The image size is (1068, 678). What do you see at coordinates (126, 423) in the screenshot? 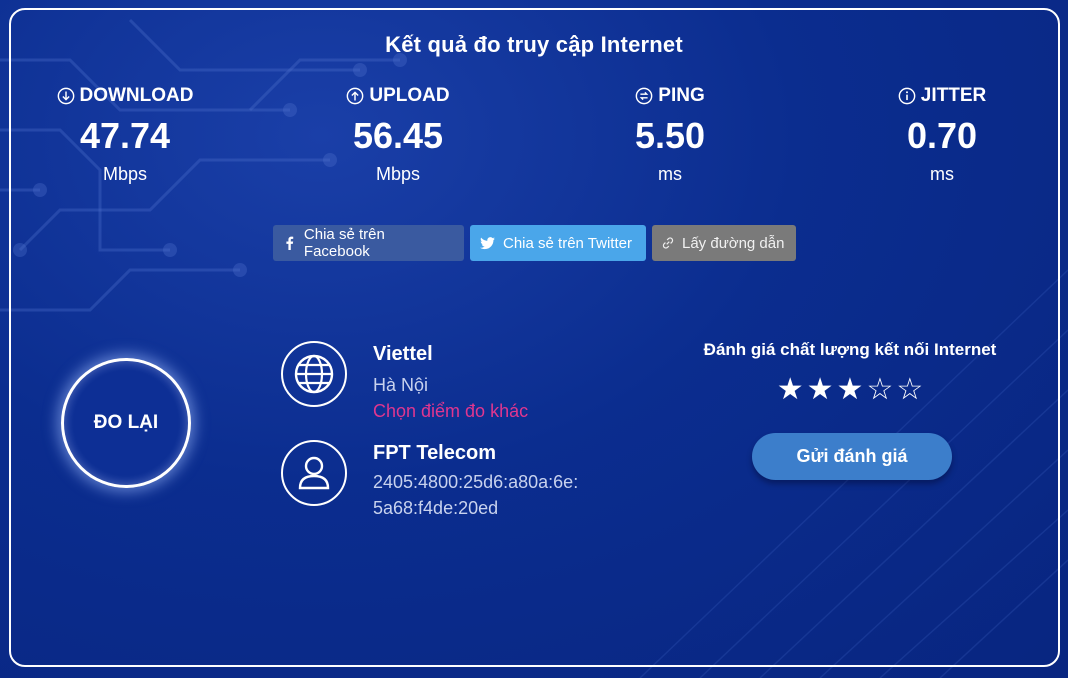
I see `retest-button: ĐO LẠI` at bounding box center [126, 423].